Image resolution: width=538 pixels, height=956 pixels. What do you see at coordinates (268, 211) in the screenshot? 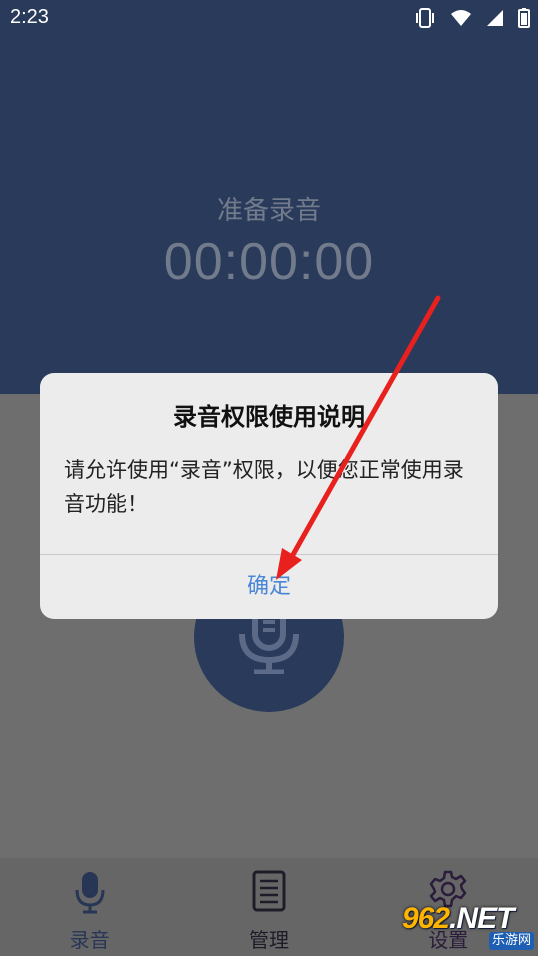
I see `recording-status-label: 准备录音` at bounding box center [268, 211].